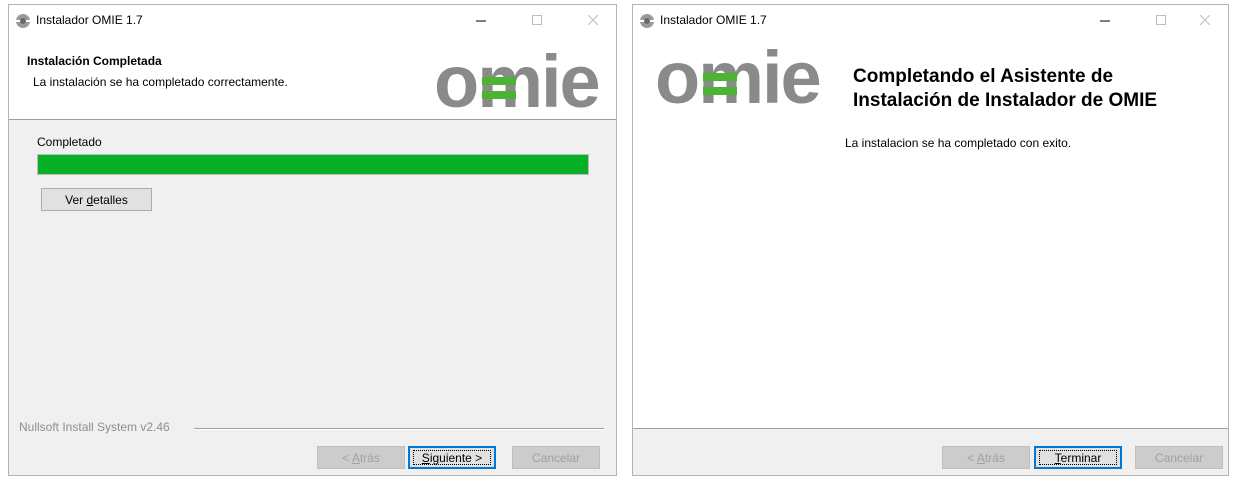  Describe the element at coordinates (983, 76) in the screenshot. I see `finish-title-line1: Completando el Asistente de` at that location.